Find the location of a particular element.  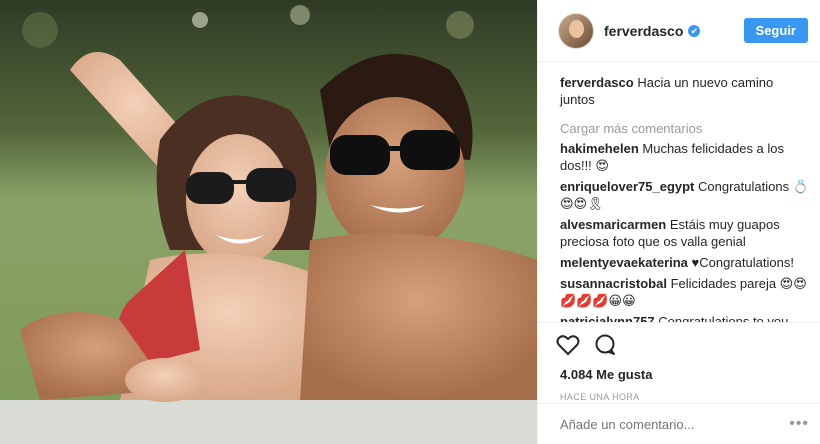

follow-button: Seguir is located at coordinates (775, 30).